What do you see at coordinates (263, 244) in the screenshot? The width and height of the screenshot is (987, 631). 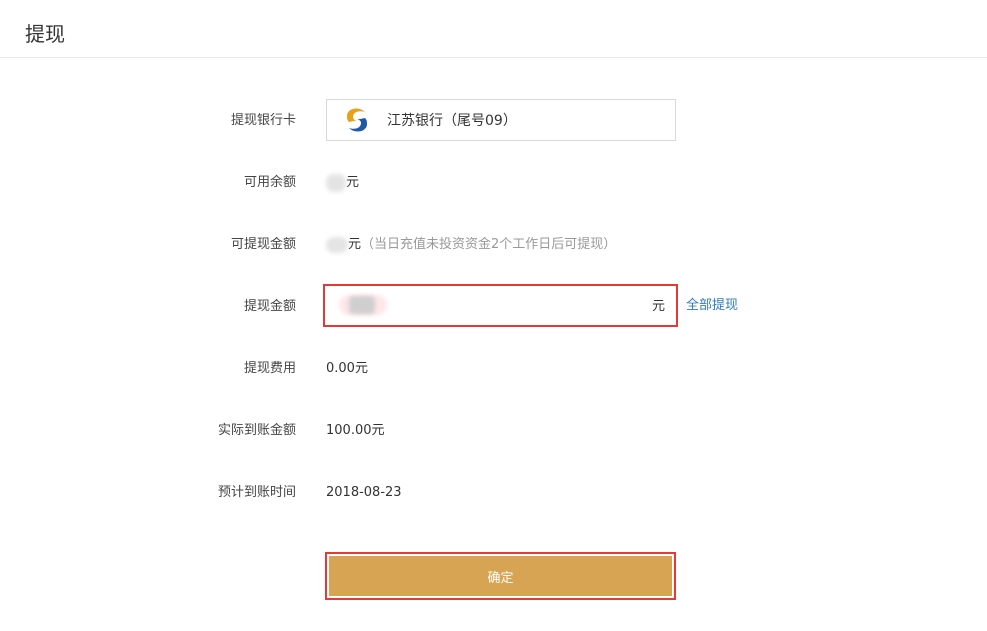 I see `withdrawable-amount-label: 可提现金额` at bounding box center [263, 244].